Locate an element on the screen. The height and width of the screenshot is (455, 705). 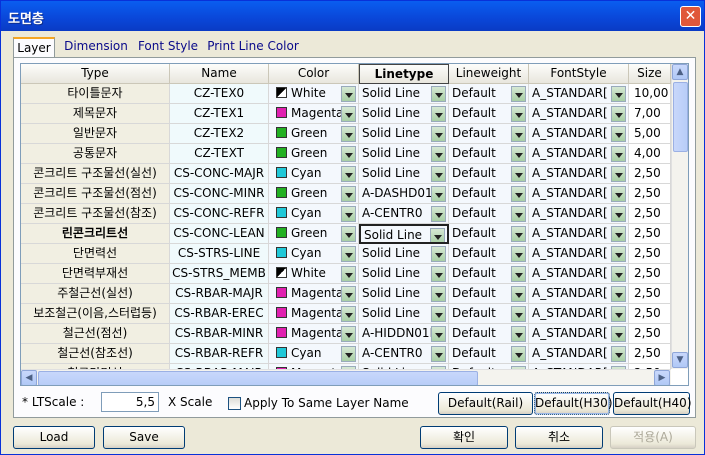
fontstyle-header: FontStyle is located at coordinates (579, 74).